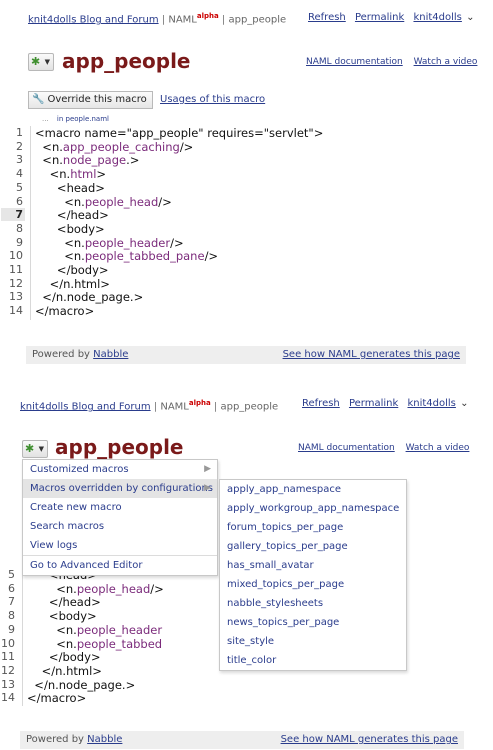 Image resolution: width=493 pixels, height=750 pixels. Describe the element at coordinates (11, 602) in the screenshot. I see `line-number: 7` at that location.